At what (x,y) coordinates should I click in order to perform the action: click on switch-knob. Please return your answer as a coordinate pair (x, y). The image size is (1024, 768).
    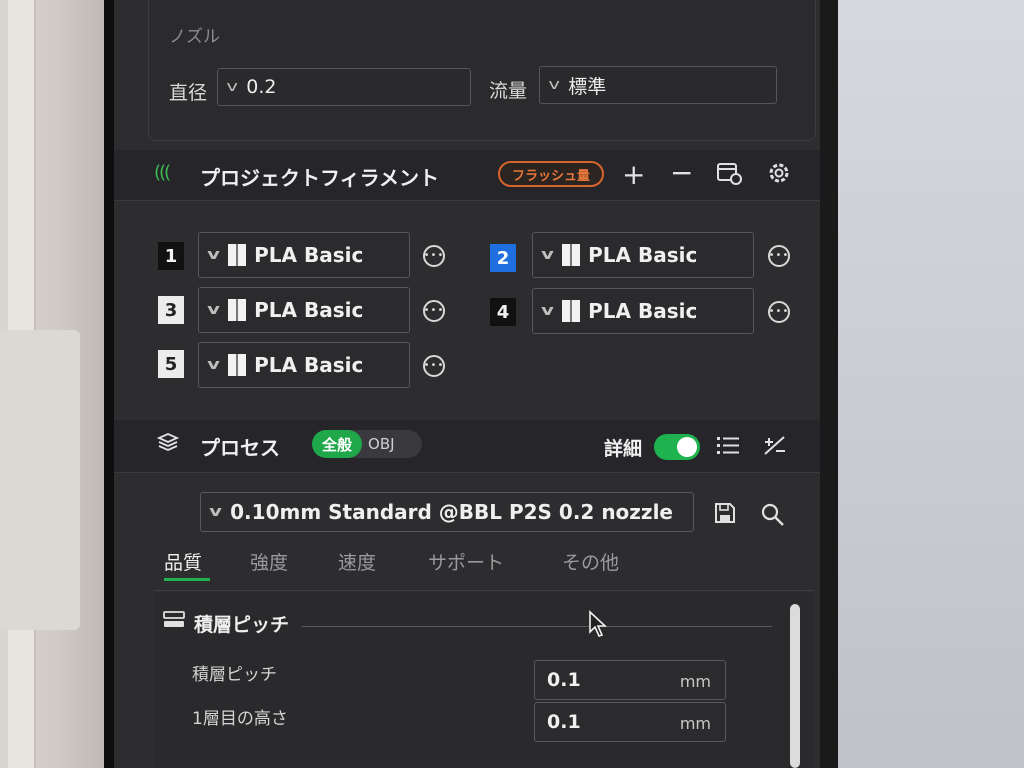
    Looking at the image, I should click on (687, 447).